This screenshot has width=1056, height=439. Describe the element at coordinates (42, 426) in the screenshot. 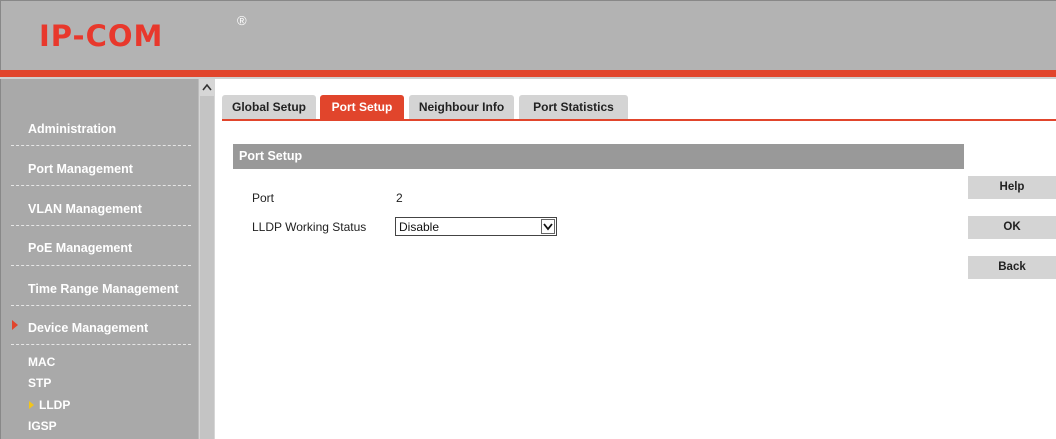

I see `sidebar-subitem-igsp: IGSP` at that location.